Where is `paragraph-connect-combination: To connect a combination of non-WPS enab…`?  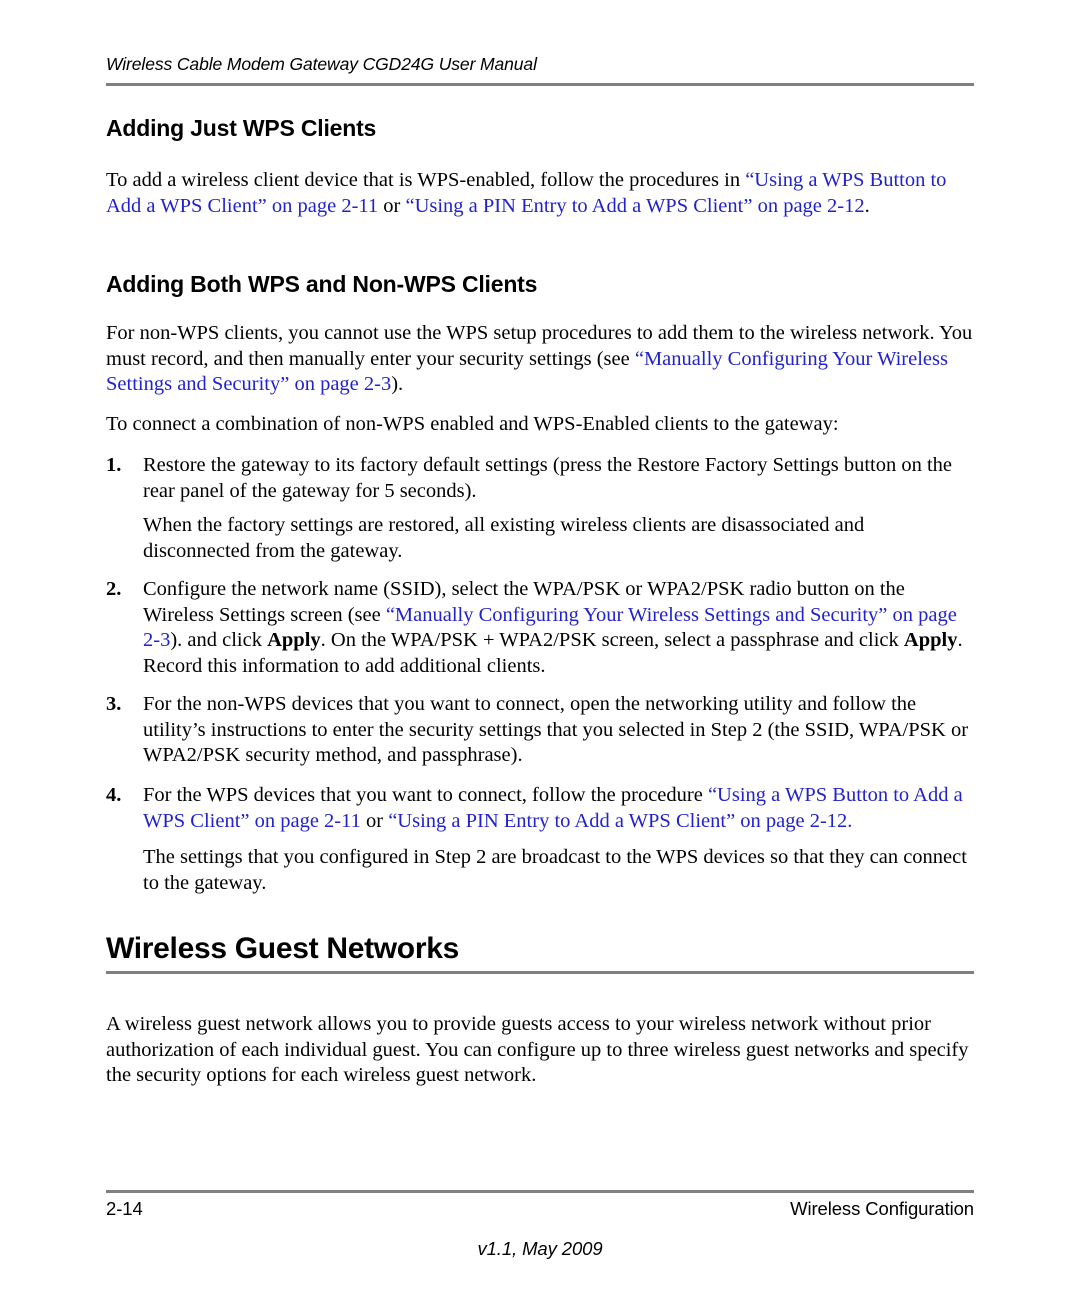 paragraph-connect-combination: To connect a combination of non-WPS enab… is located at coordinates (472, 424).